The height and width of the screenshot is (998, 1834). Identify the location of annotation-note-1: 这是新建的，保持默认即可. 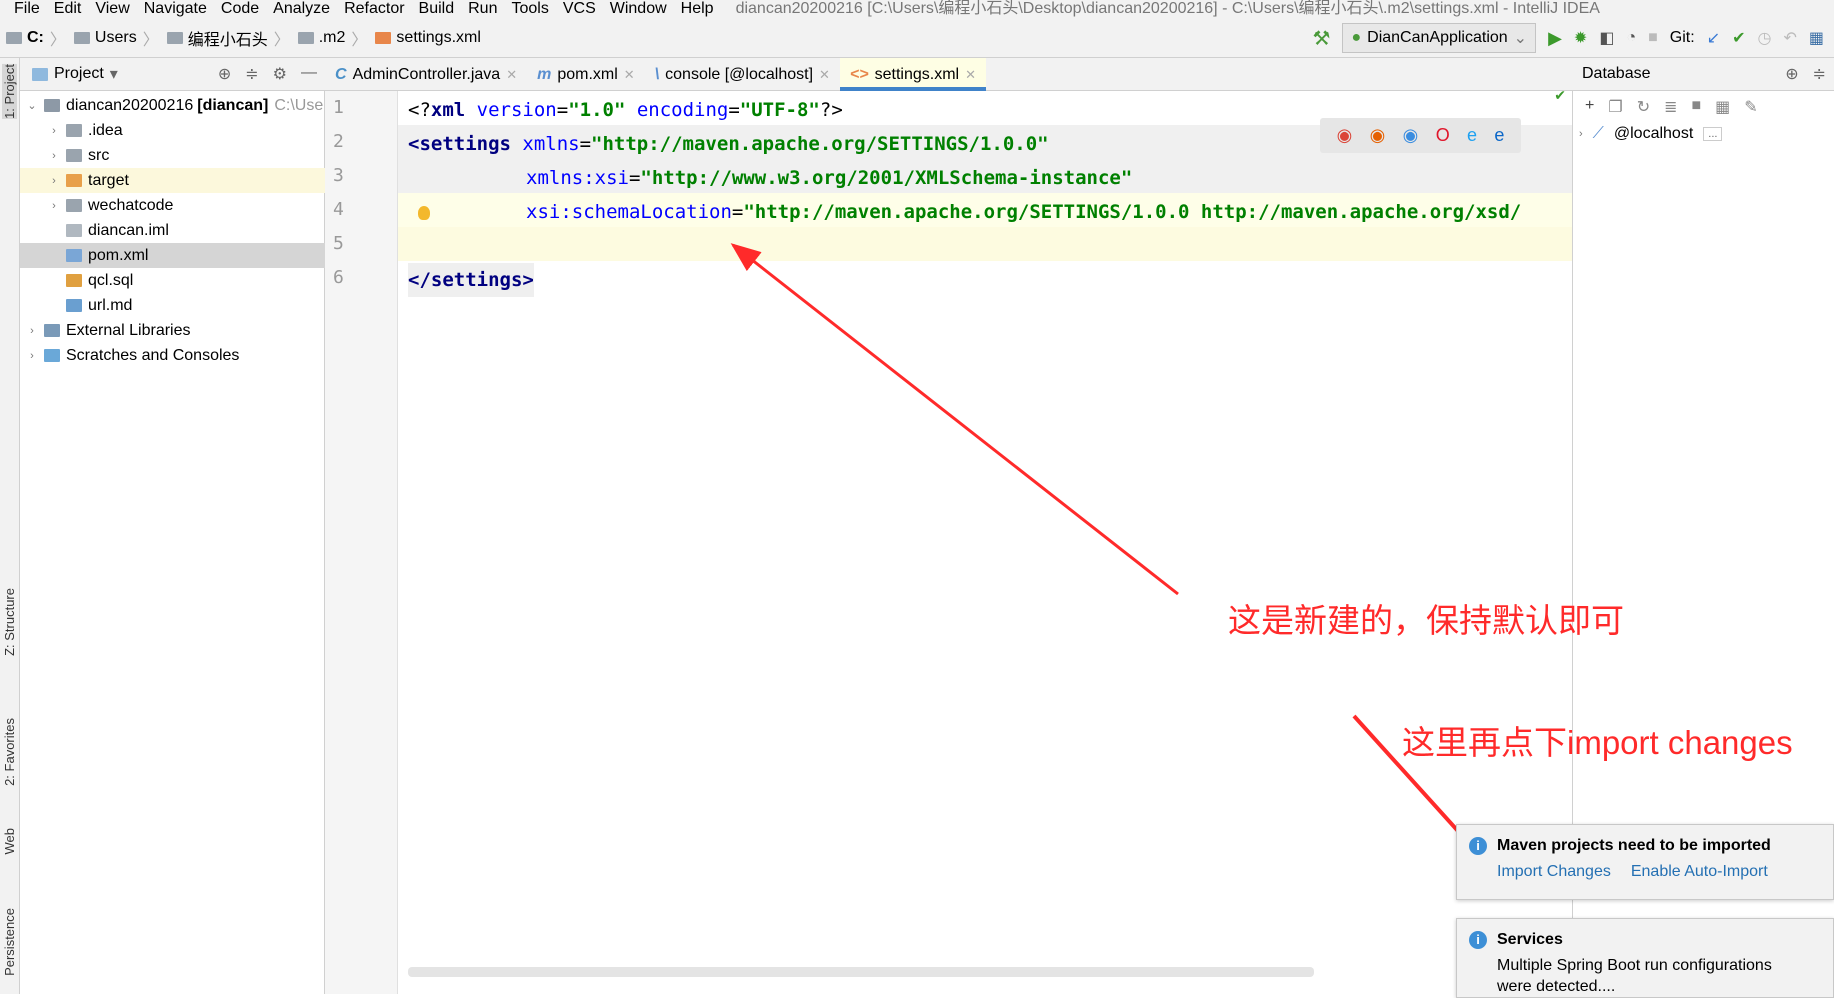
(1426, 620).